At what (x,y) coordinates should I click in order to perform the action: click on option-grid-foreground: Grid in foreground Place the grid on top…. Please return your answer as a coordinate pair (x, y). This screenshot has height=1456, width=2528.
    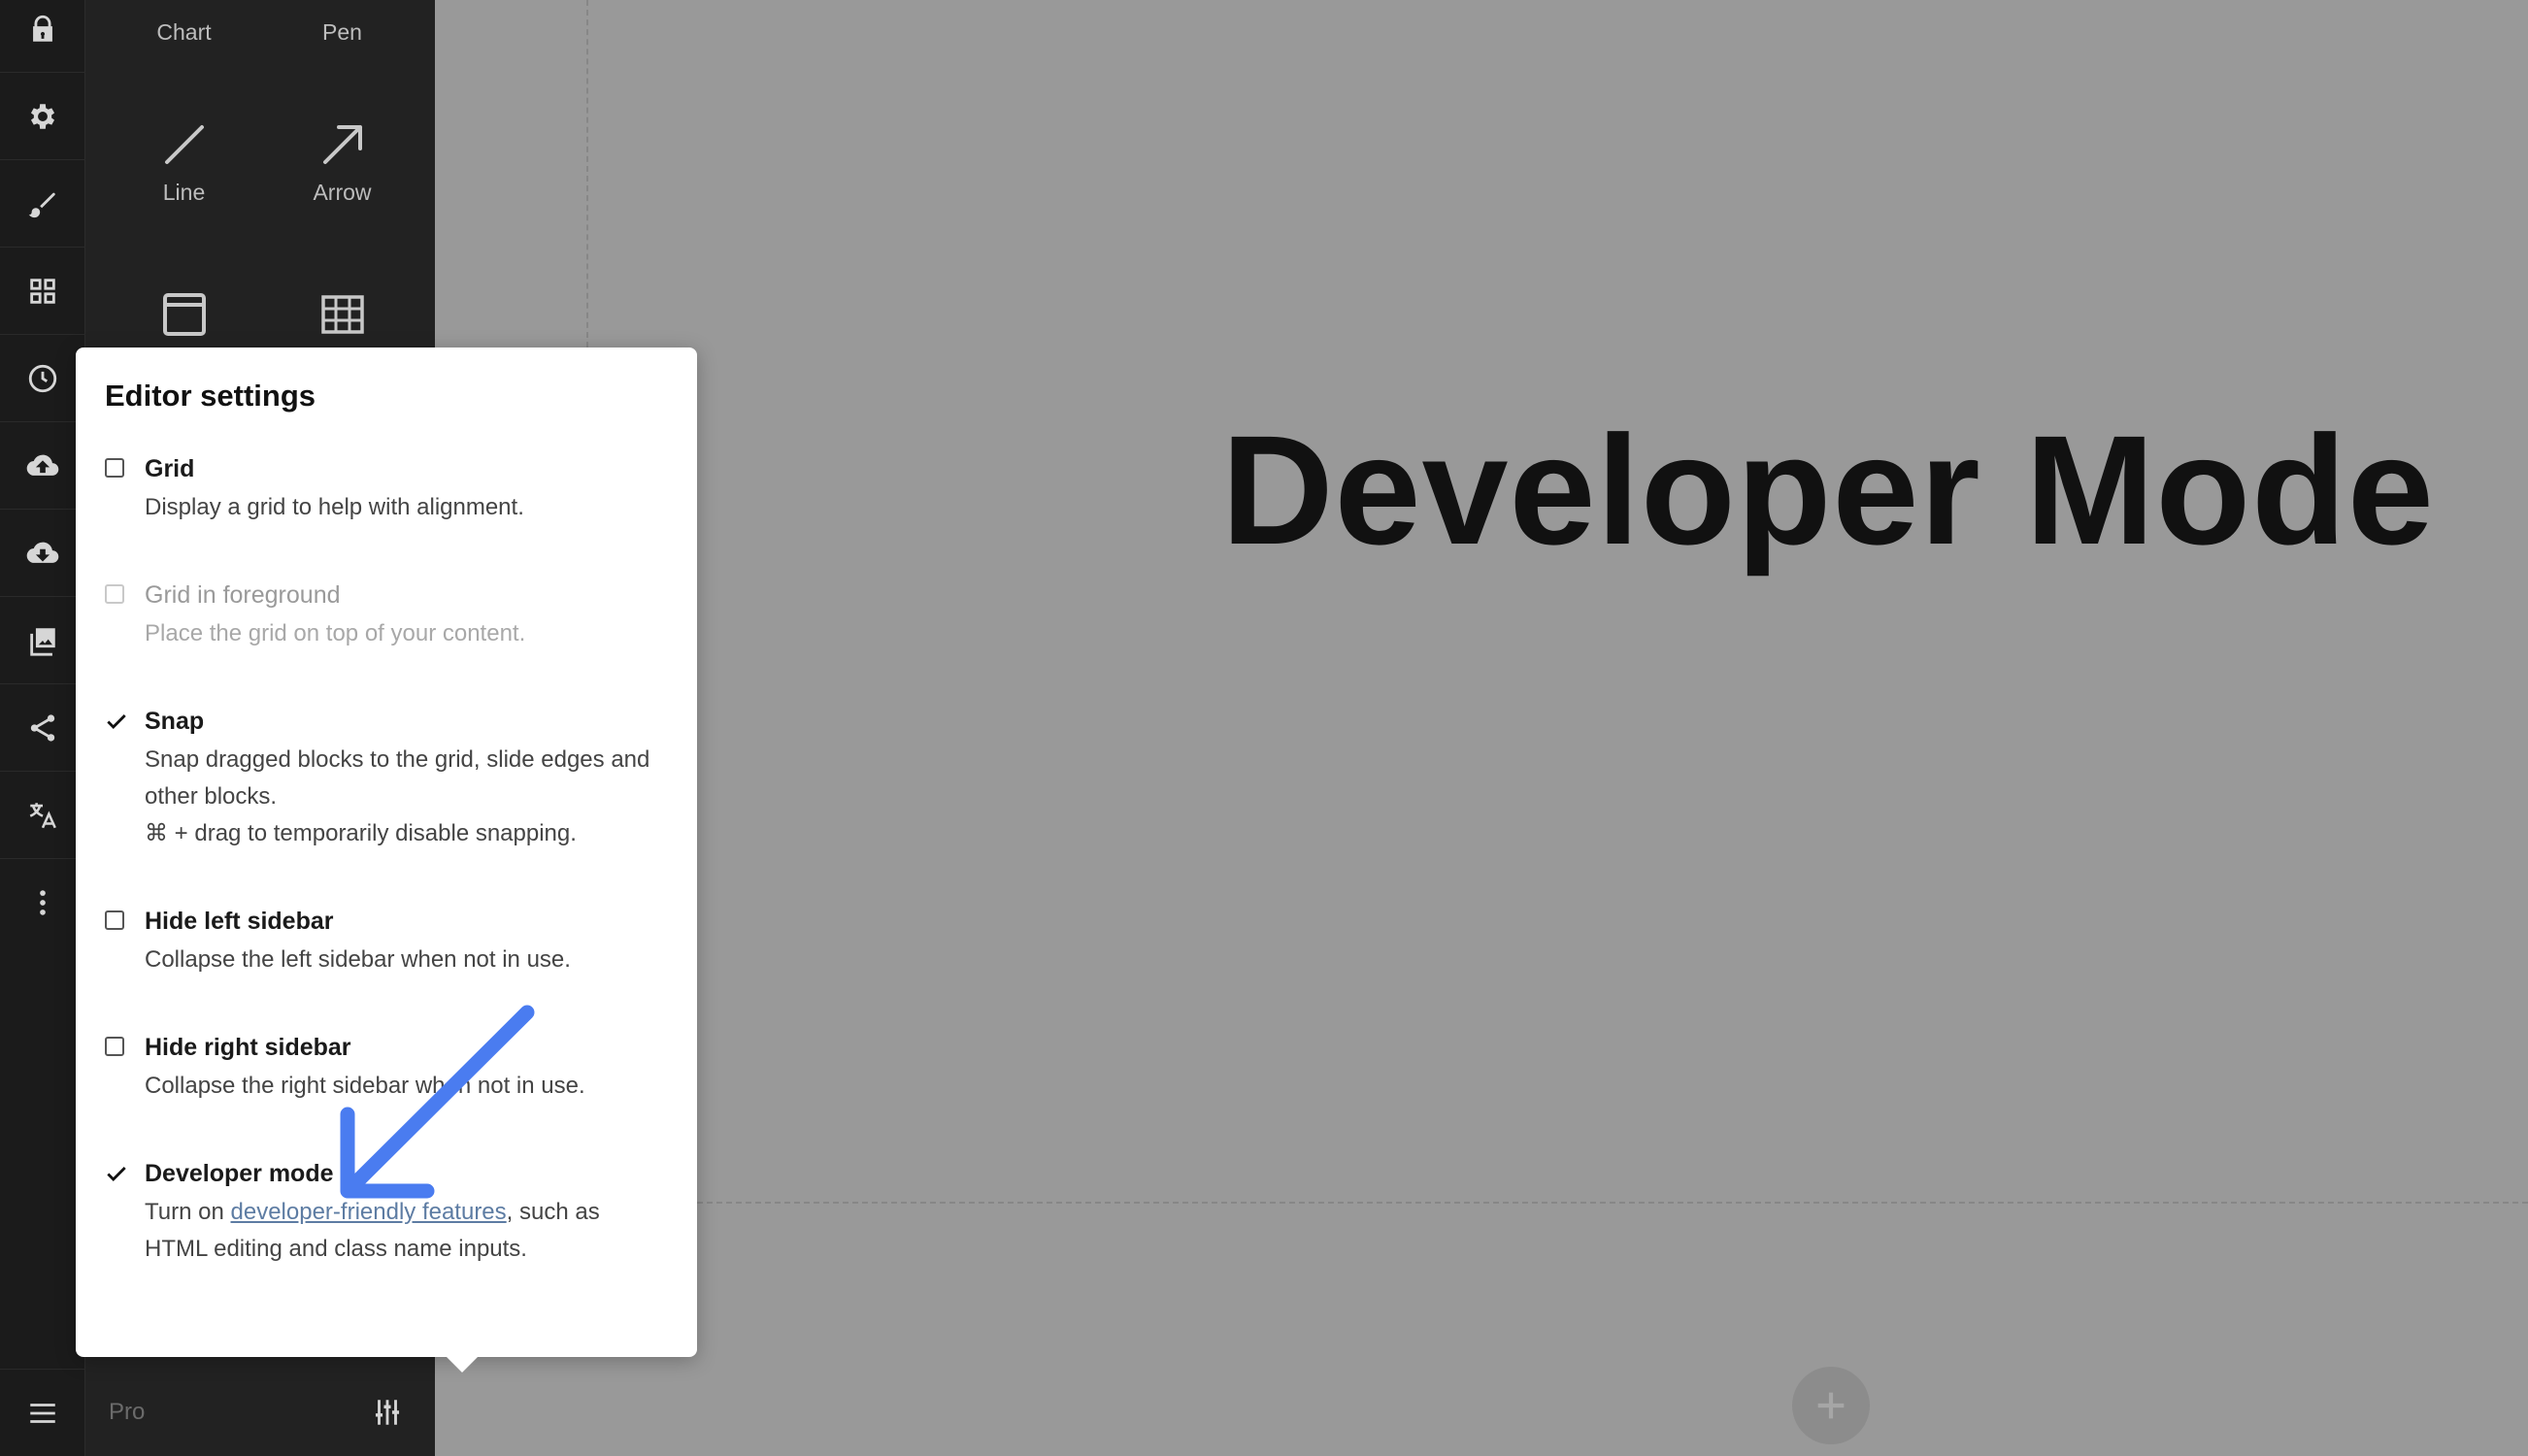
    Looking at the image, I should click on (386, 616).